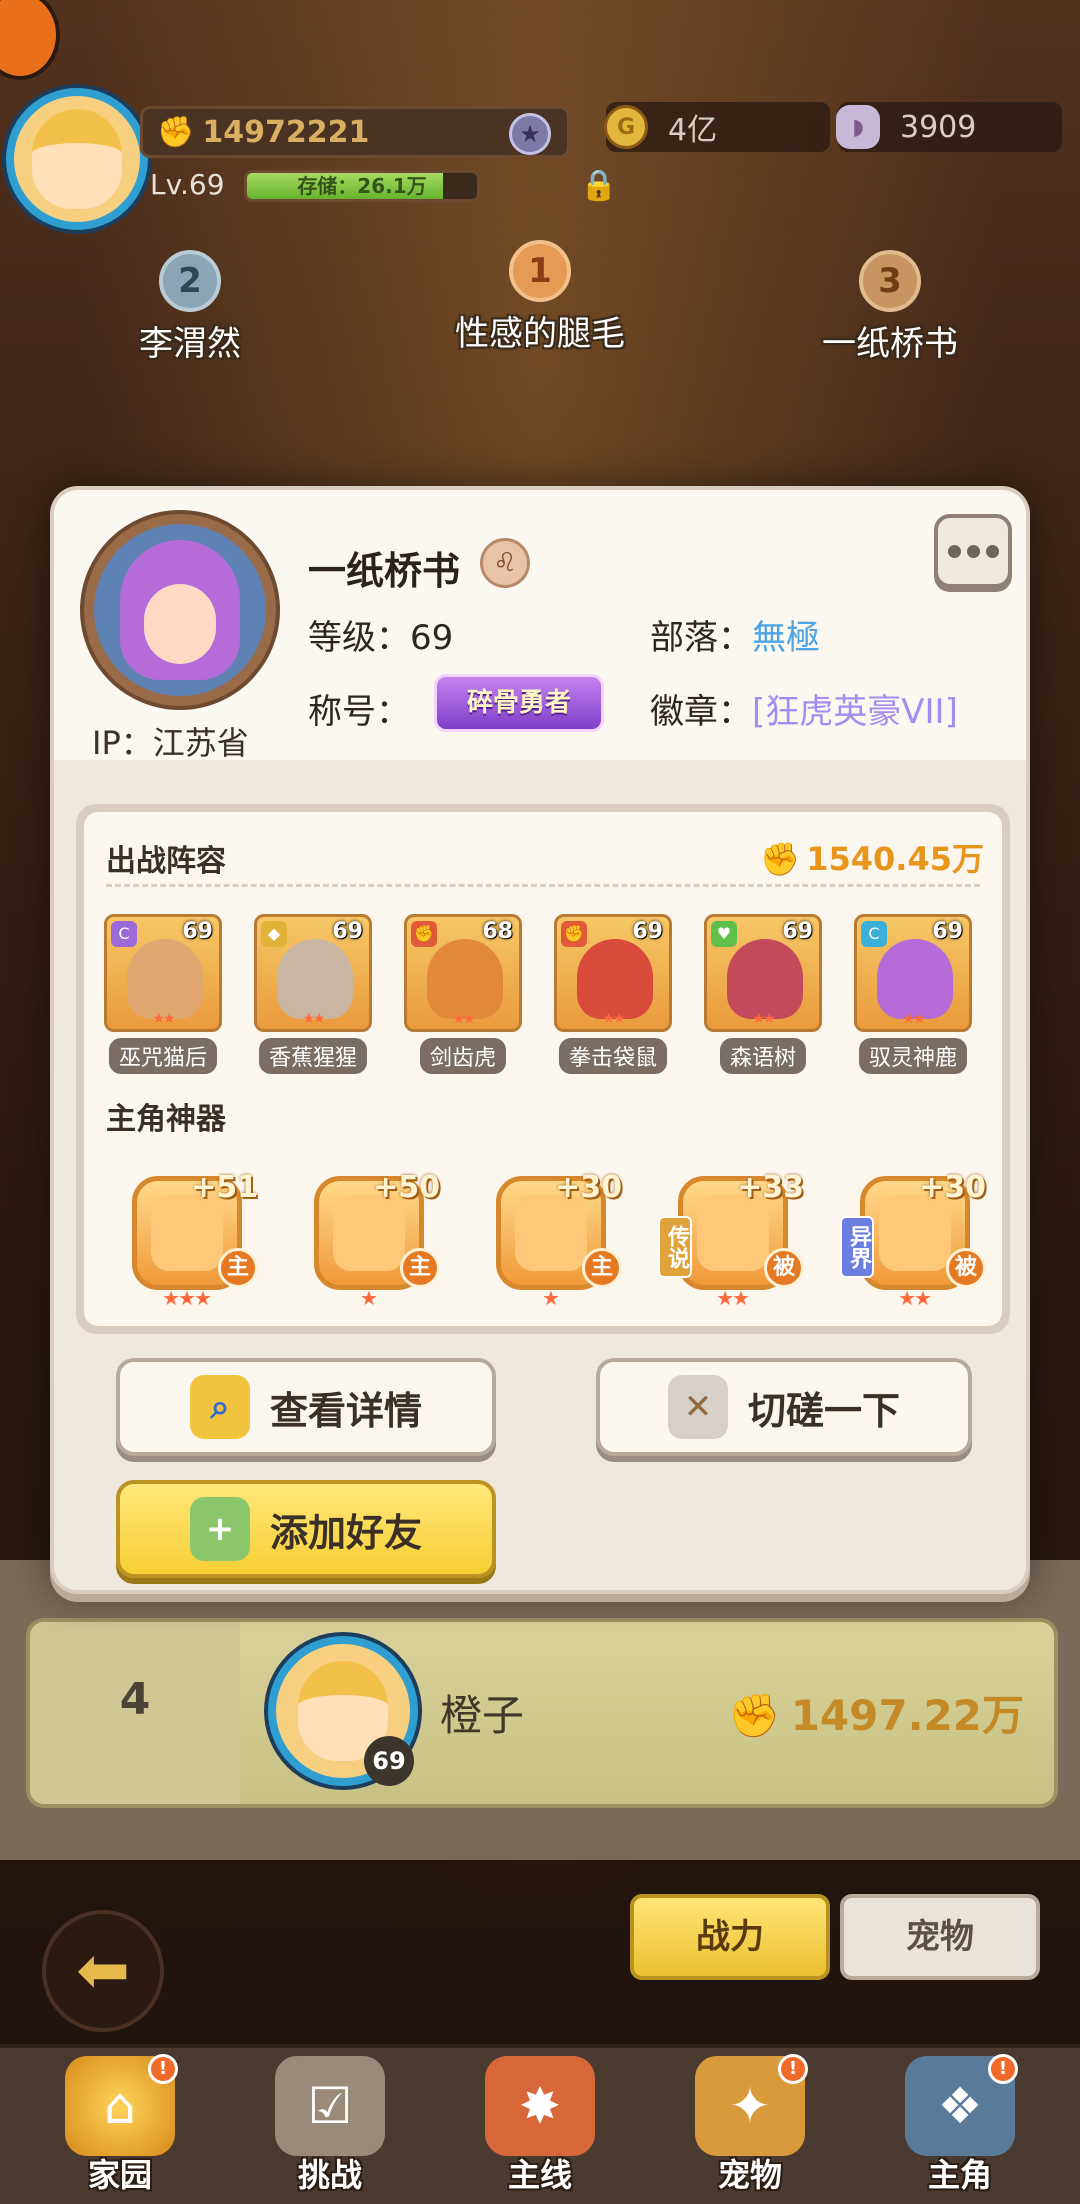  I want to click on profile-name: 一纸桥书, so click(384, 571).